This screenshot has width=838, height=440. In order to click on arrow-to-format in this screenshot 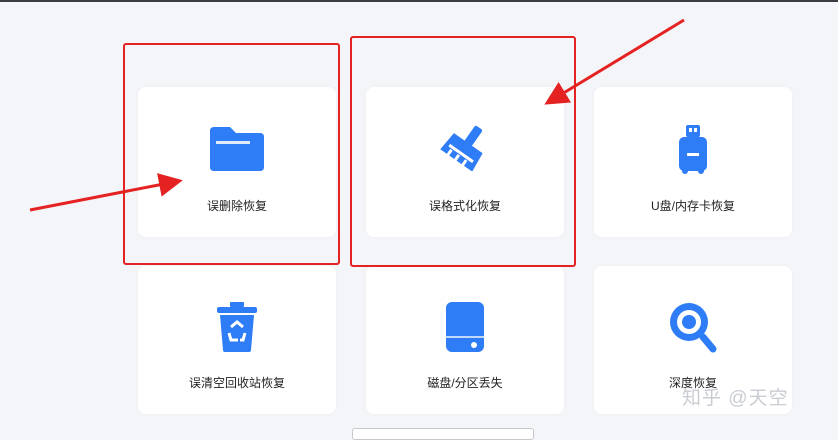, I will do `click(614, 61)`.